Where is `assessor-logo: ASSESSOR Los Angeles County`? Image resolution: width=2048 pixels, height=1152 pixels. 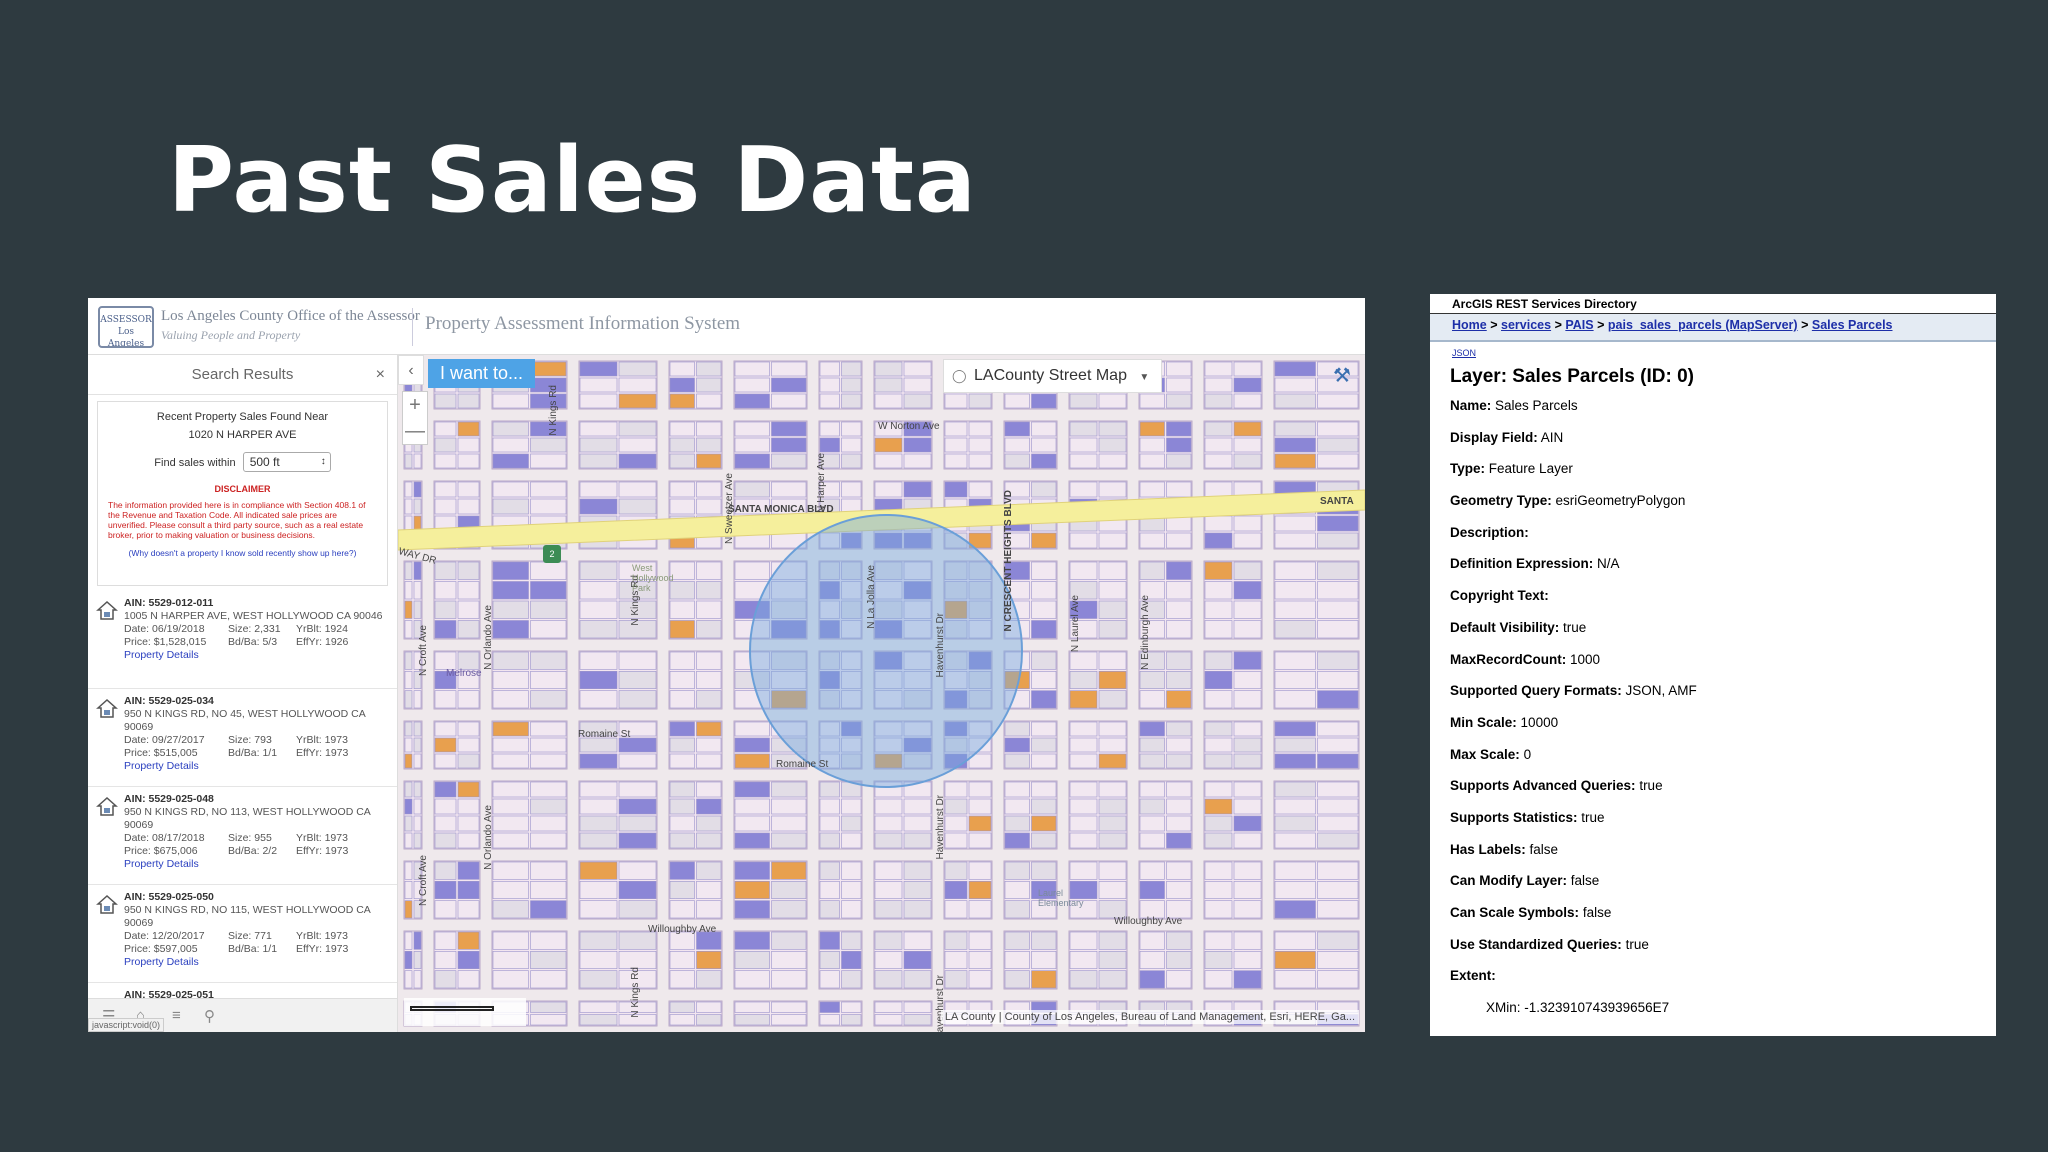
assessor-logo: ASSESSOR Los Angeles County is located at coordinates (126, 327).